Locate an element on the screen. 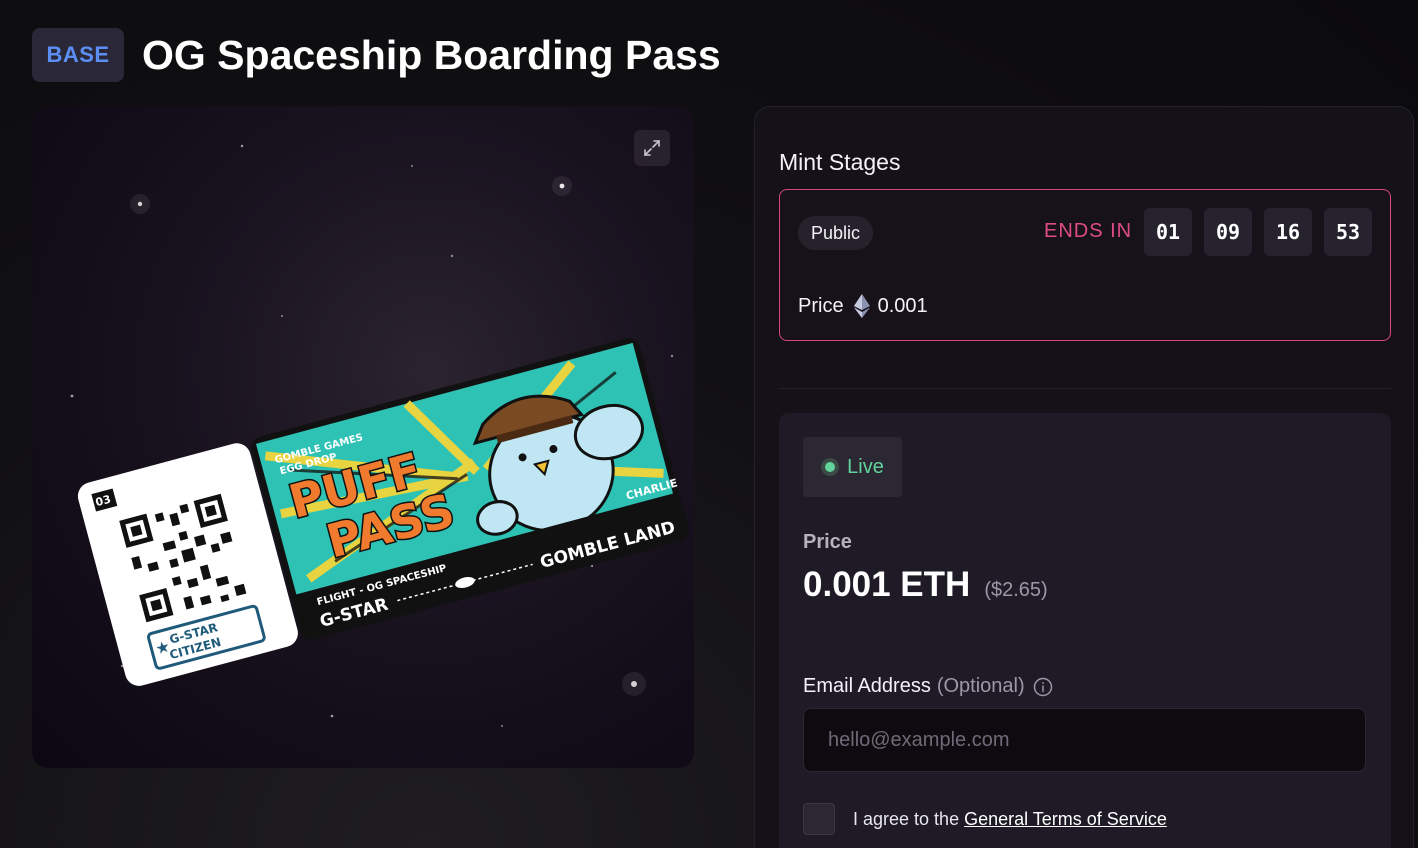 This screenshot has height=848, width=1418. stage-price: Price 0.001 is located at coordinates (863, 306).